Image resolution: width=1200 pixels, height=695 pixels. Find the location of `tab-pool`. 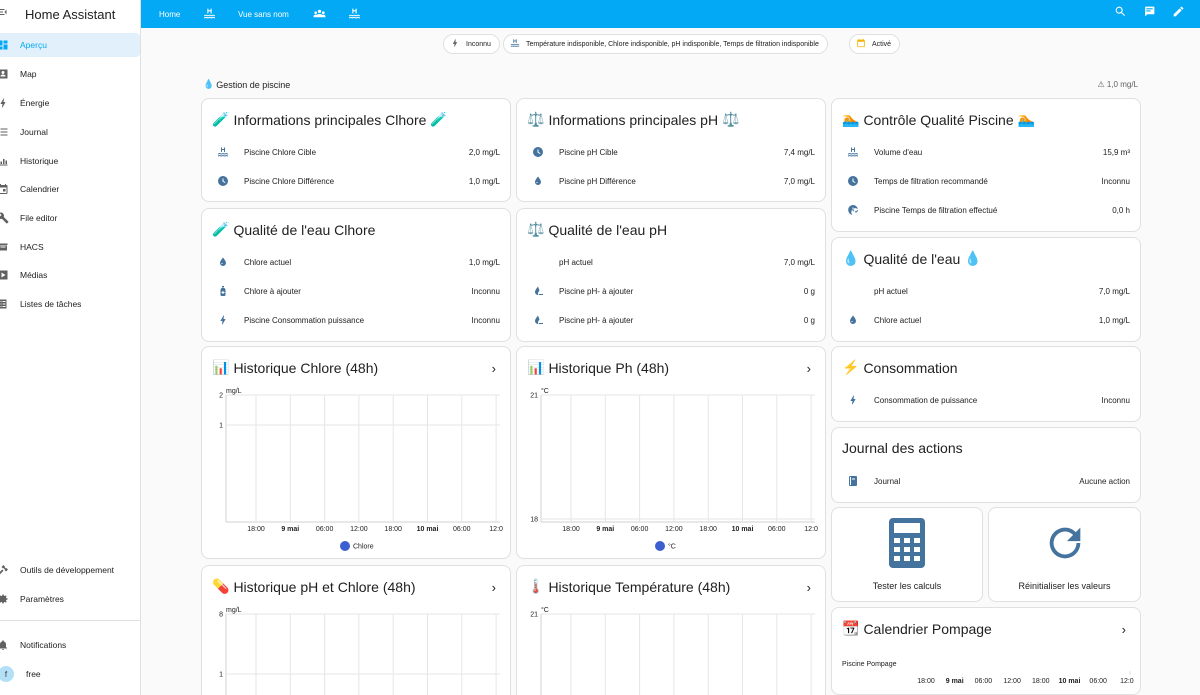

tab-pool is located at coordinates (209, 14).